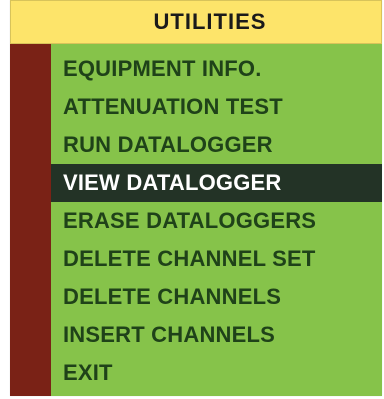  I want to click on menu-item-exit: EXIT, so click(216, 373).